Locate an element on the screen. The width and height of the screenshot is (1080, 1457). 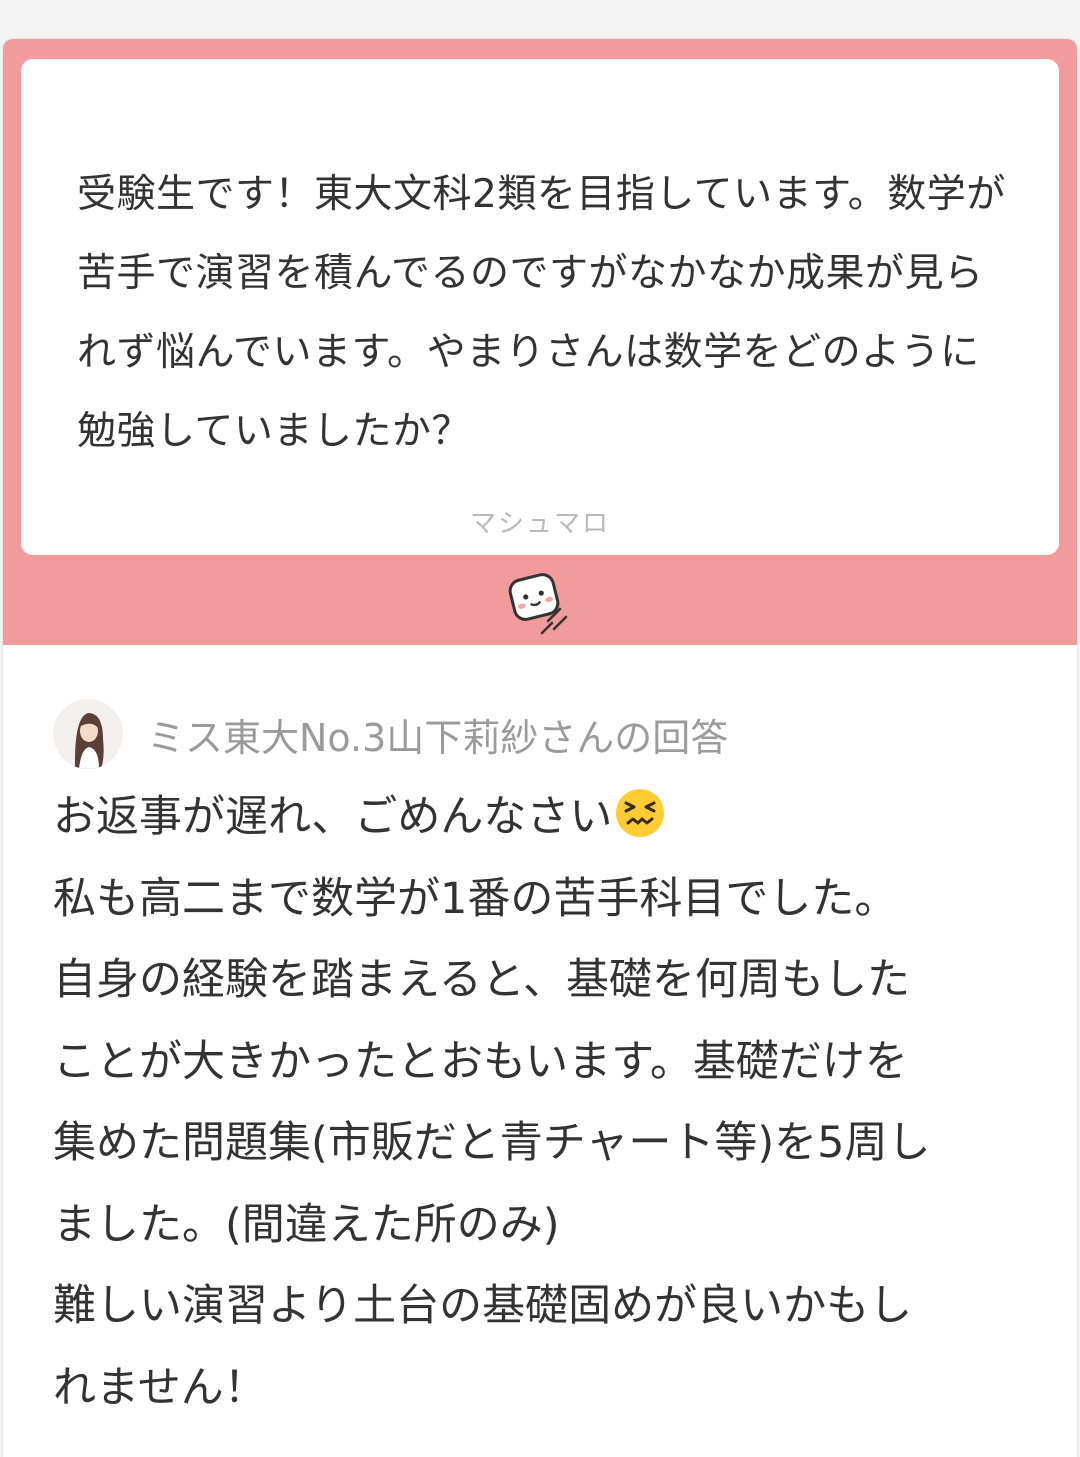
avatar-photo is located at coordinates (88, 734).